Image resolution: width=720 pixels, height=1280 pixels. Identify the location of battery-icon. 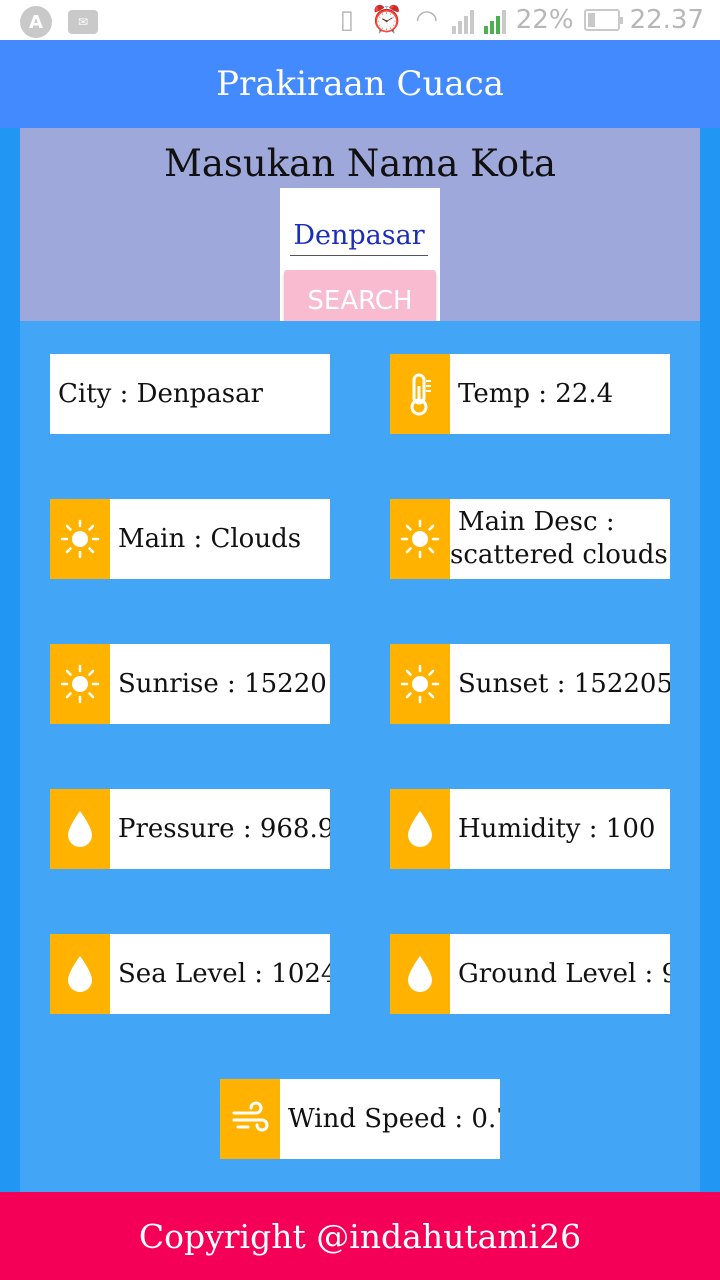
(603, 20).